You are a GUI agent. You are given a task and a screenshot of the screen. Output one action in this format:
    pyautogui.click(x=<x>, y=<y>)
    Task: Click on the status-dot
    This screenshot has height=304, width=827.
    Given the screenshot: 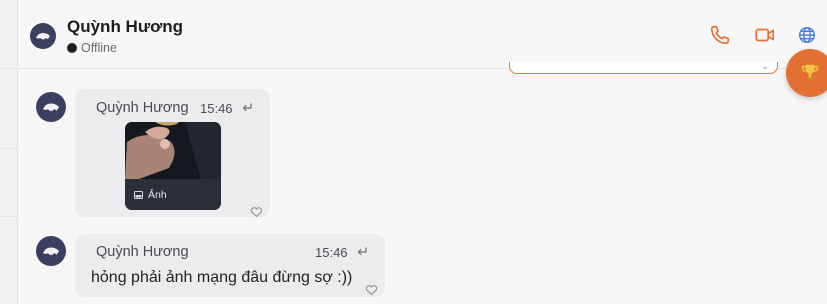 What is the action you would take?
    pyautogui.click(x=72, y=48)
    